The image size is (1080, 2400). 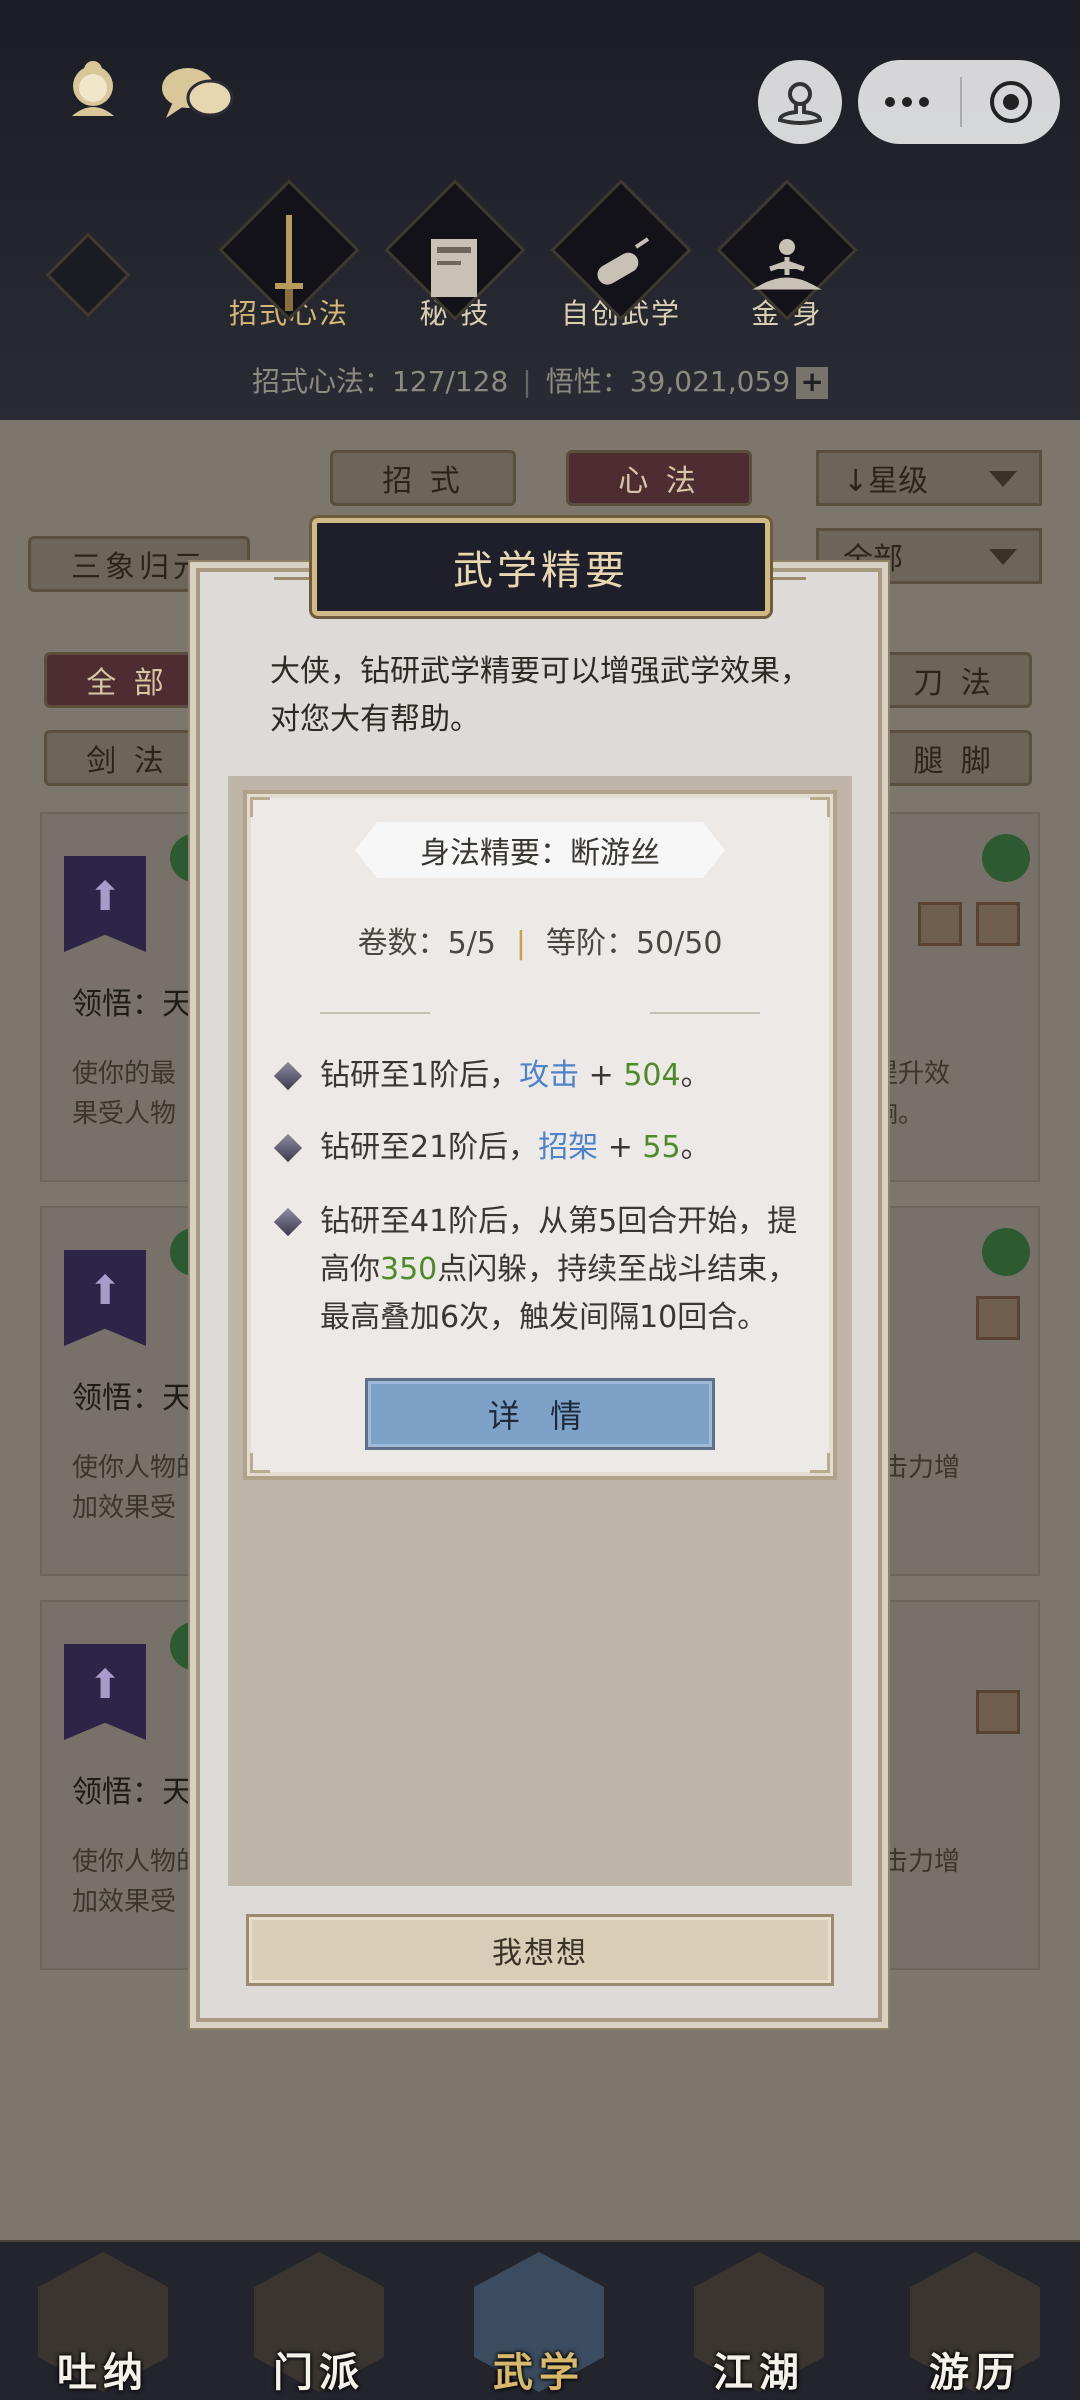 I want to click on stats-label-insight: 悟性：, so click(x=587, y=381).